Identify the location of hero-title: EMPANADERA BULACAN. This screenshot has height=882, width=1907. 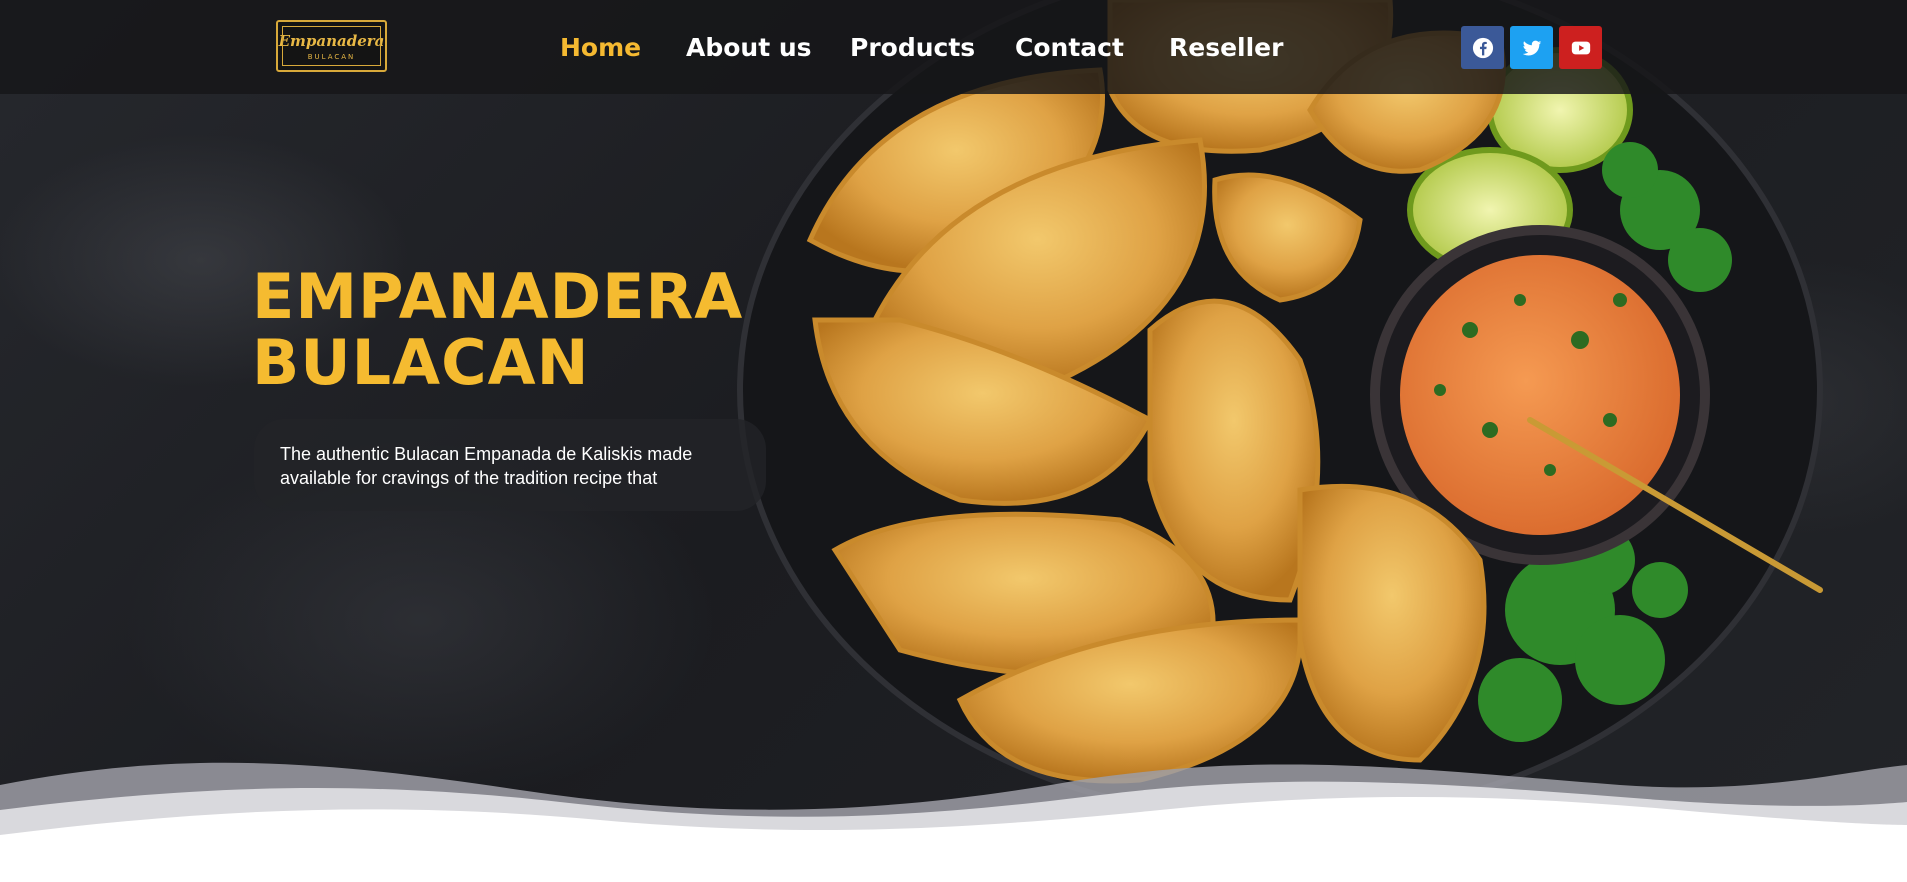
(512, 330).